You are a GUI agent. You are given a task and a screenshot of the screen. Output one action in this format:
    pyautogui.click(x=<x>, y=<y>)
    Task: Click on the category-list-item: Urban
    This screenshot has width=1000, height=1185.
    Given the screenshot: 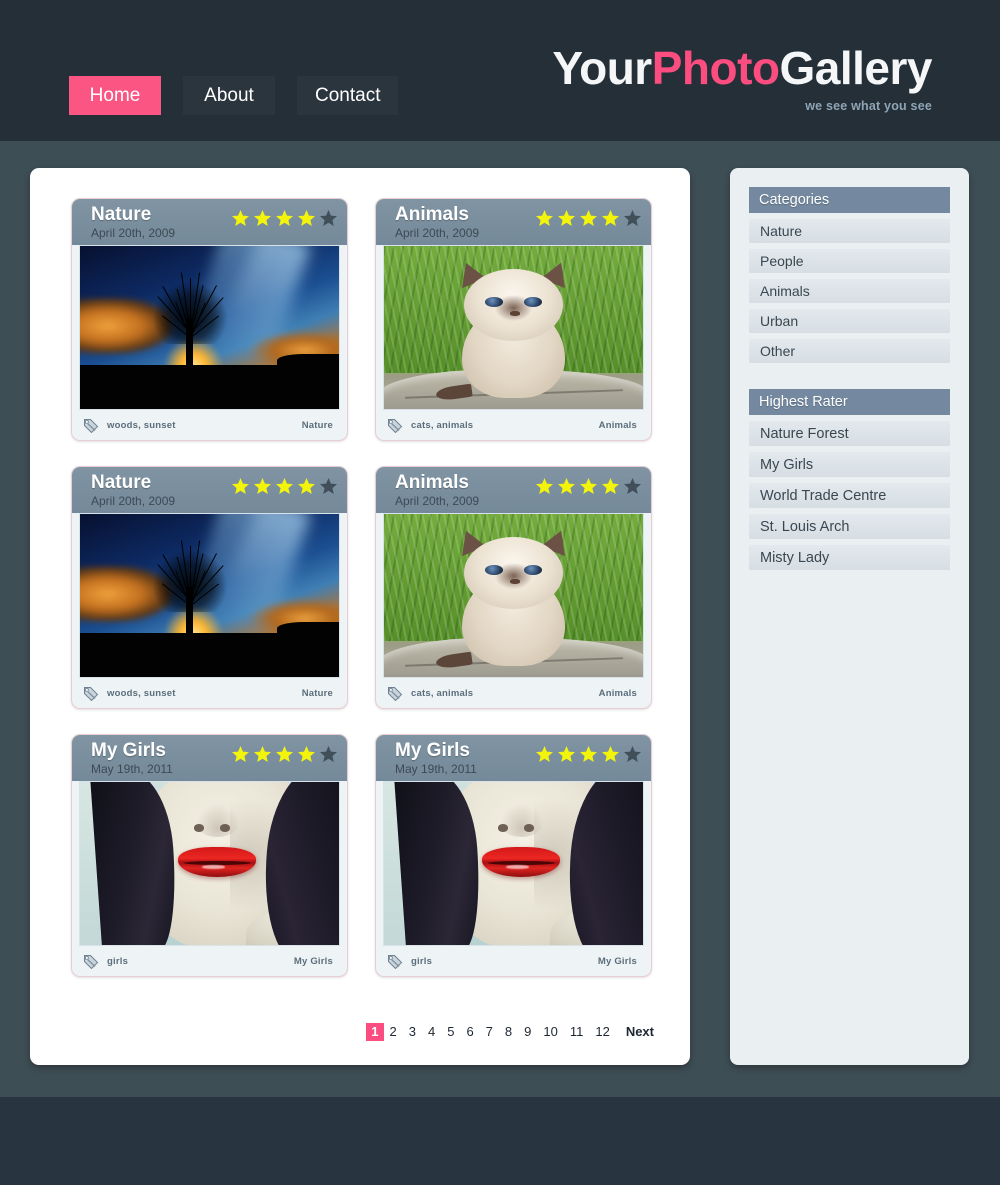 What is the action you would take?
    pyautogui.click(x=849, y=321)
    